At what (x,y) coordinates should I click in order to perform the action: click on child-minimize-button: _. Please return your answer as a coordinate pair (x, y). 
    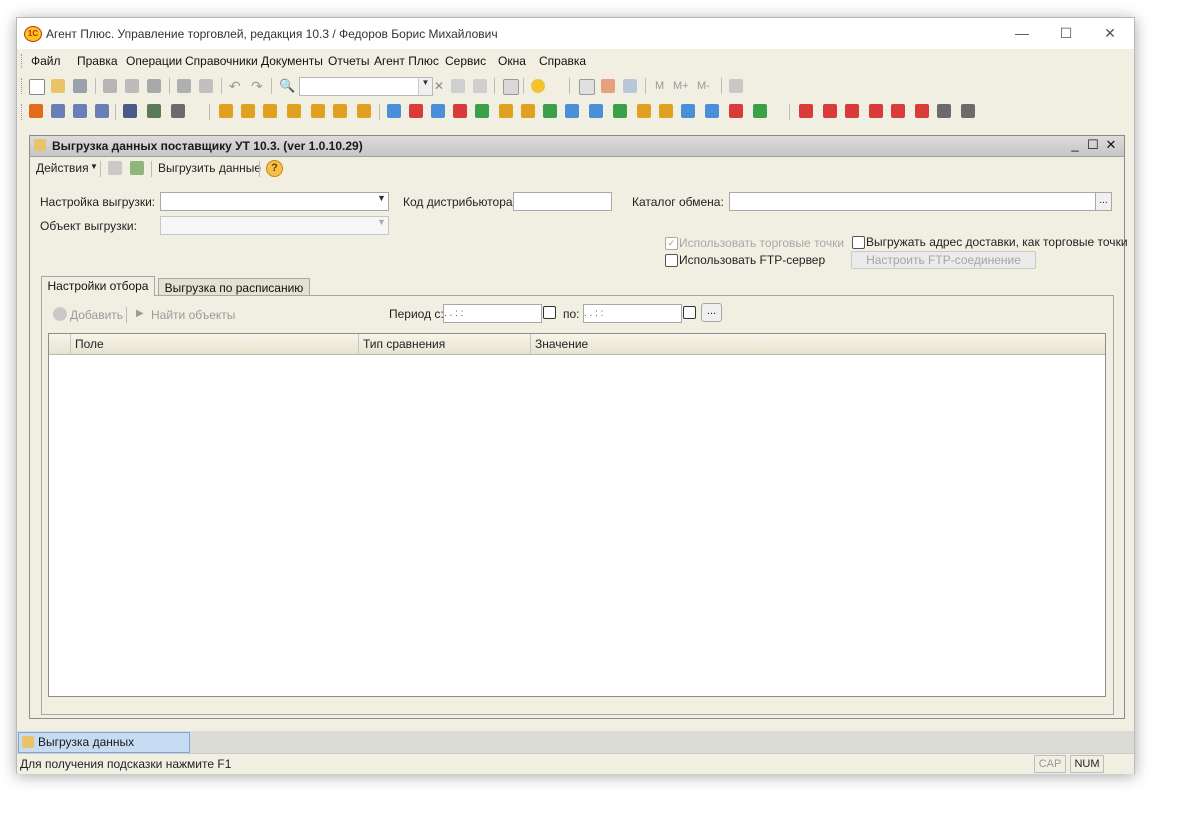
    Looking at the image, I should click on (1075, 144).